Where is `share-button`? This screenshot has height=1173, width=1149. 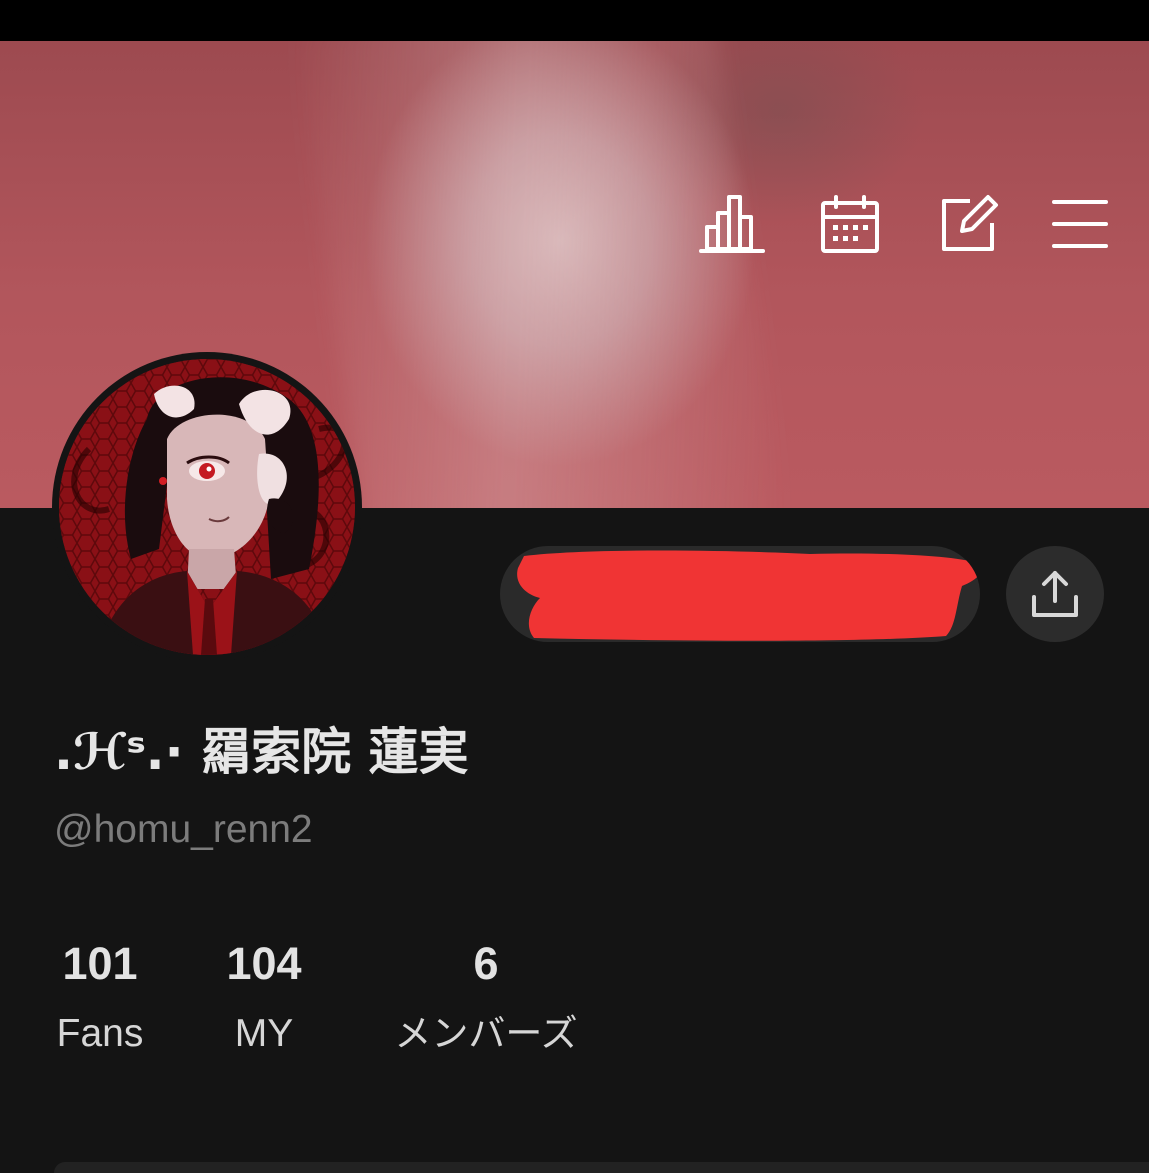
share-button is located at coordinates (1055, 594).